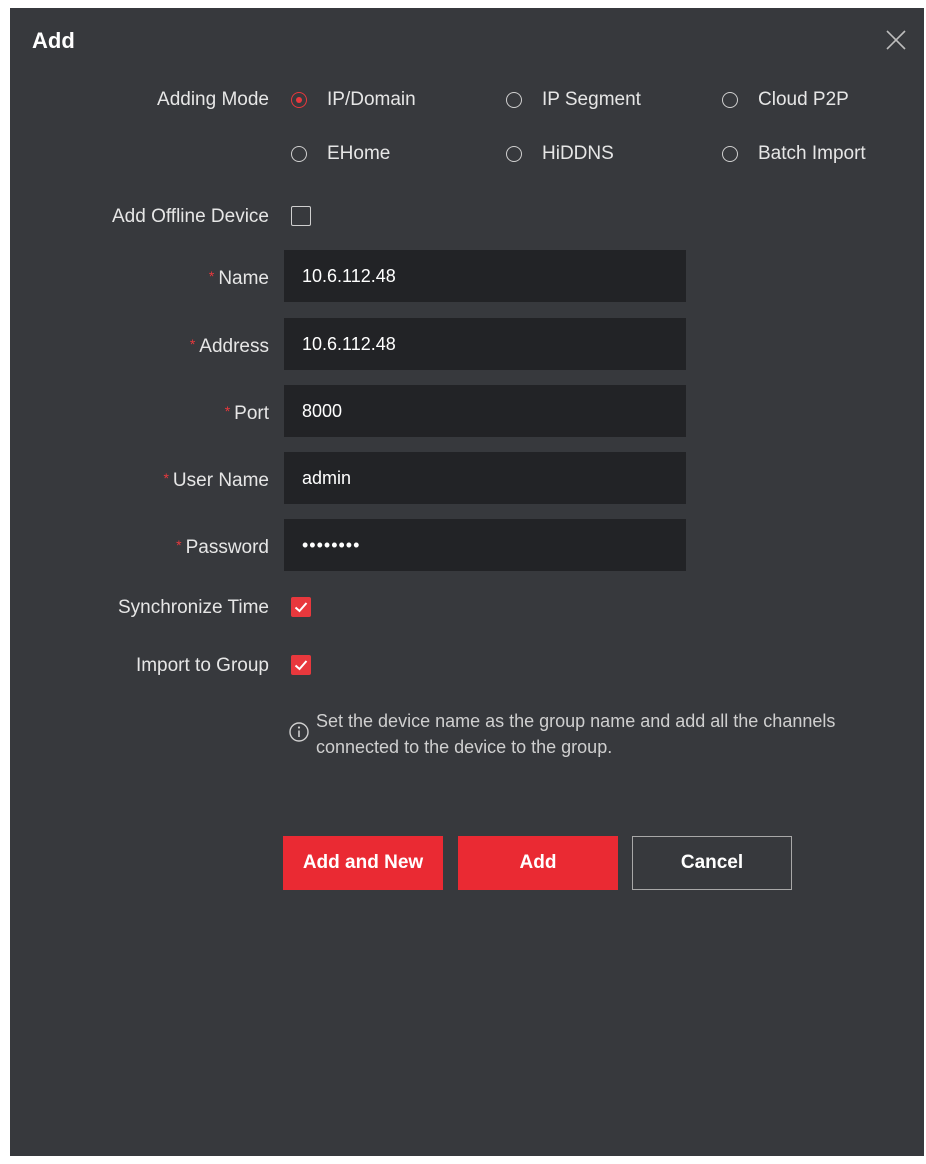 Image resolution: width=926 pixels, height=1164 pixels. I want to click on radio-hiddns: HiDDNS, so click(560, 154).